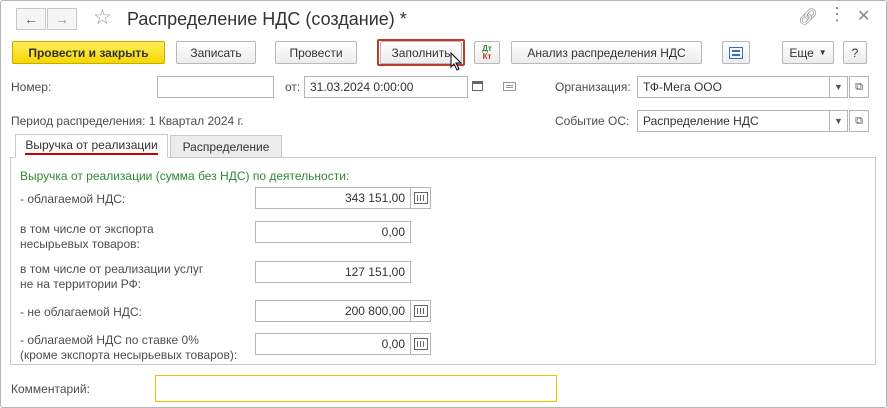  I want to click on date-label: от:, so click(293, 87).